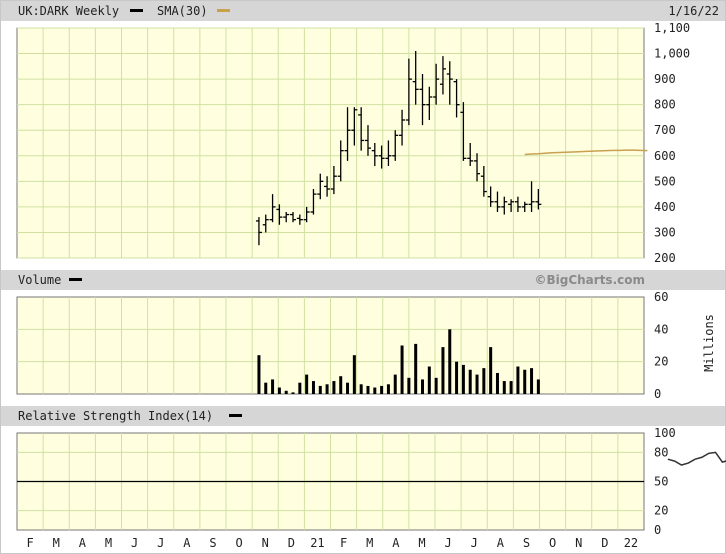 Image resolution: width=726 pixels, height=554 pixels. Describe the element at coordinates (75, 279) in the screenshot. I see `volume-legend-swatch` at that location.